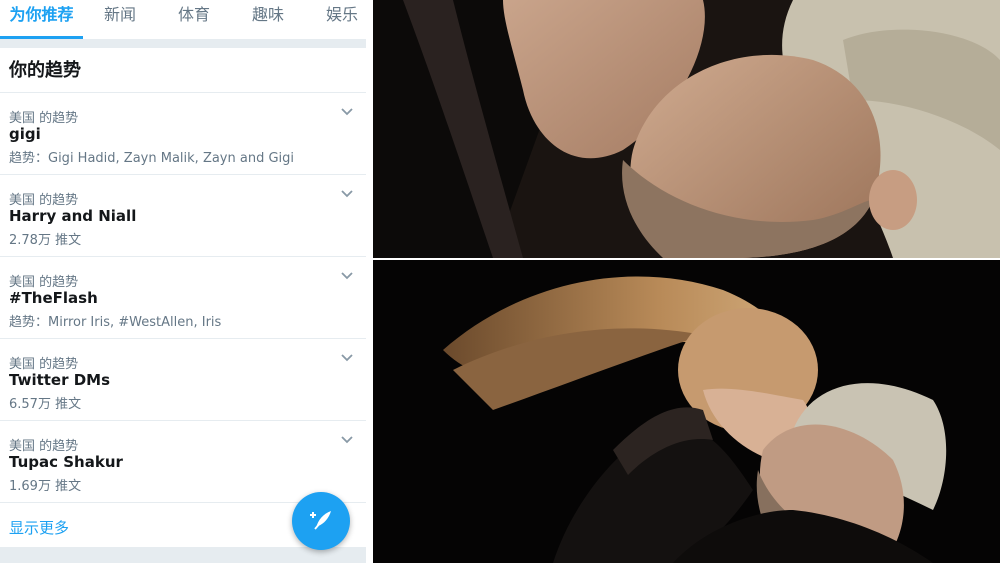 The width and height of the screenshot is (1000, 563). Describe the element at coordinates (268, 19) in the screenshot. I see `tab-fun: 趣味` at that location.